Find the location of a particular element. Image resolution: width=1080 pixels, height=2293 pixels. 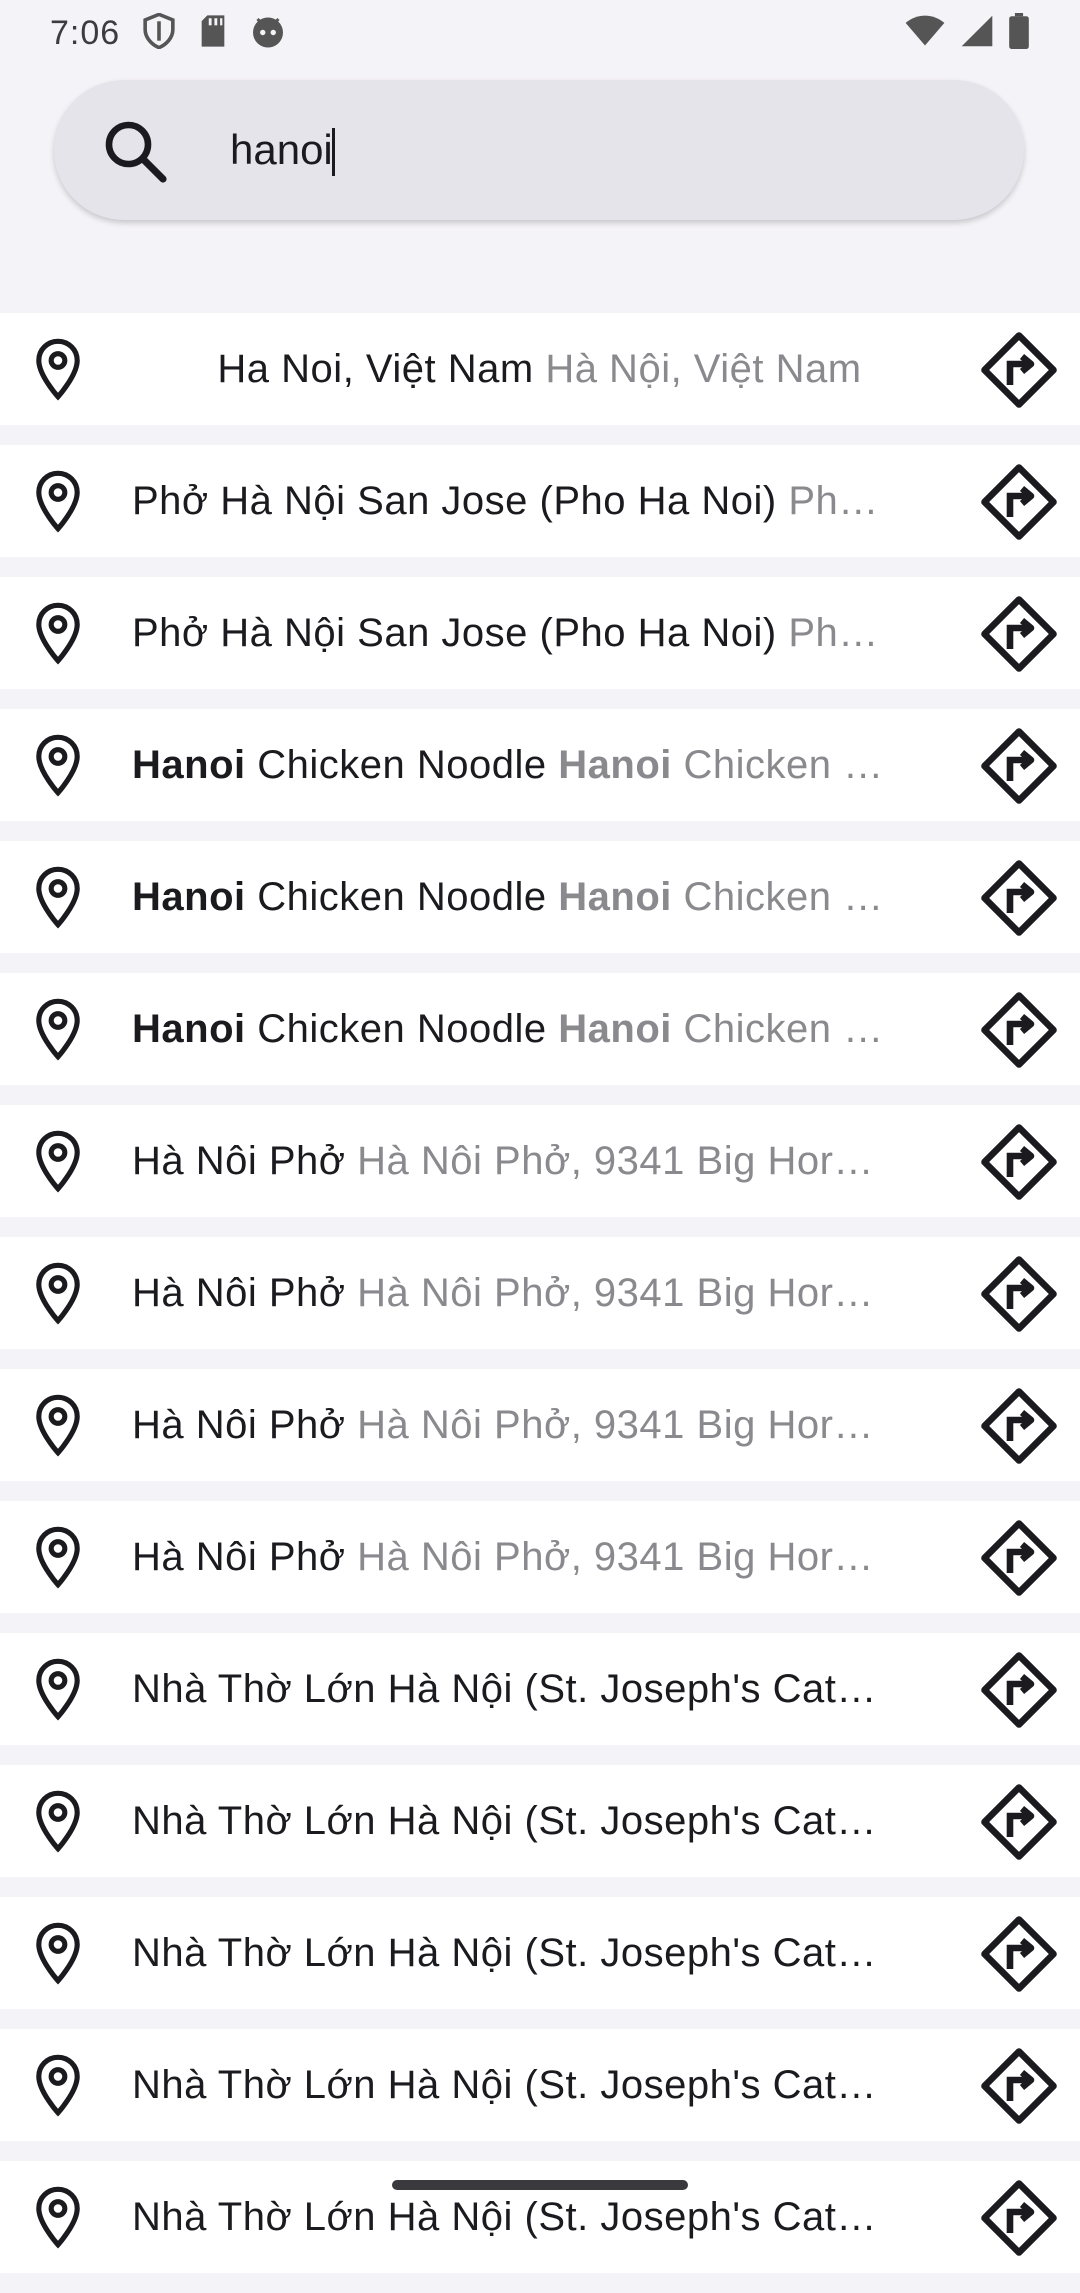

wifi-icon is located at coordinates (925, 33).